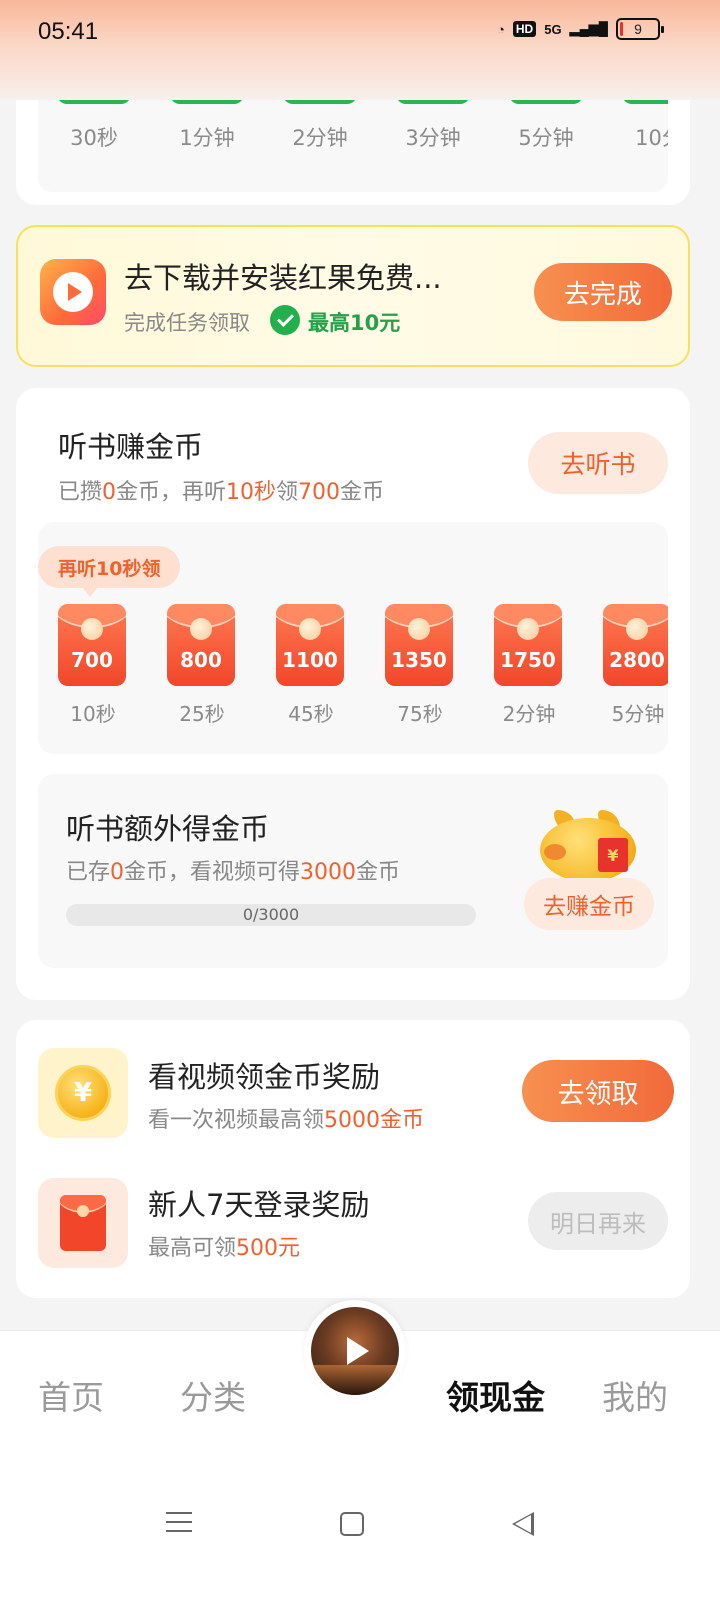  I want to click on timer-label: 2分钟, so click(320, 138).